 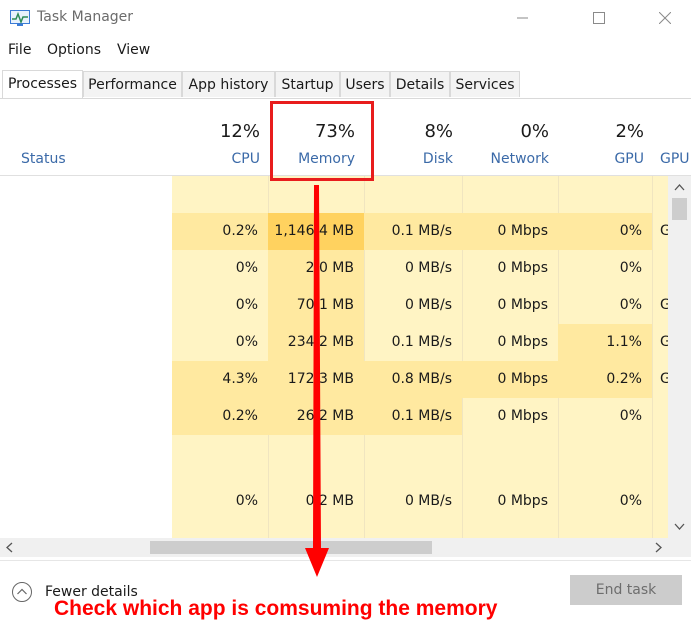 I want to click on column-header-network: Network, so click(x=520, y=159).